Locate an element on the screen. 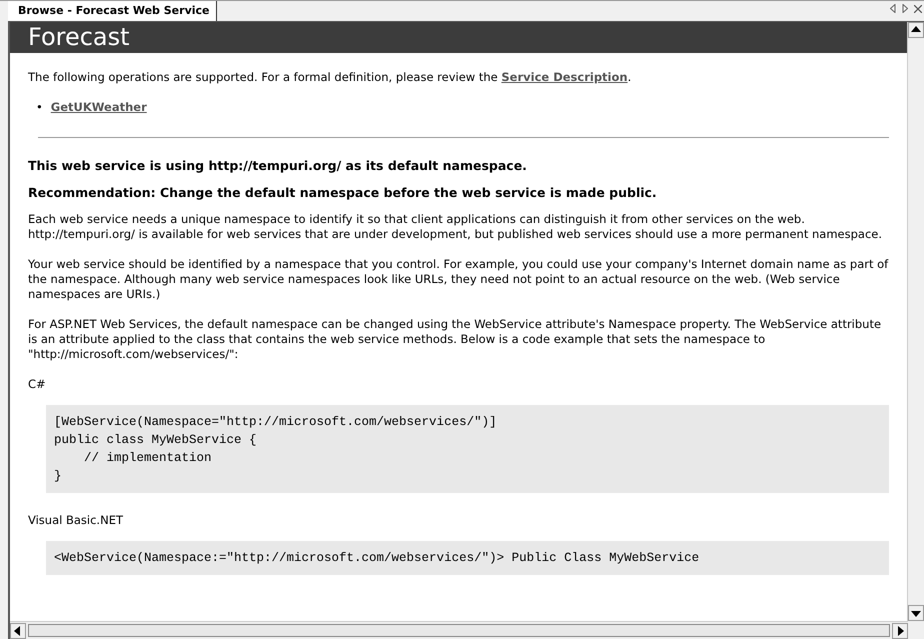 This screenshot has height=639, width=924. language-label: Visual Basic.NET is located at coordinates (76, 520).